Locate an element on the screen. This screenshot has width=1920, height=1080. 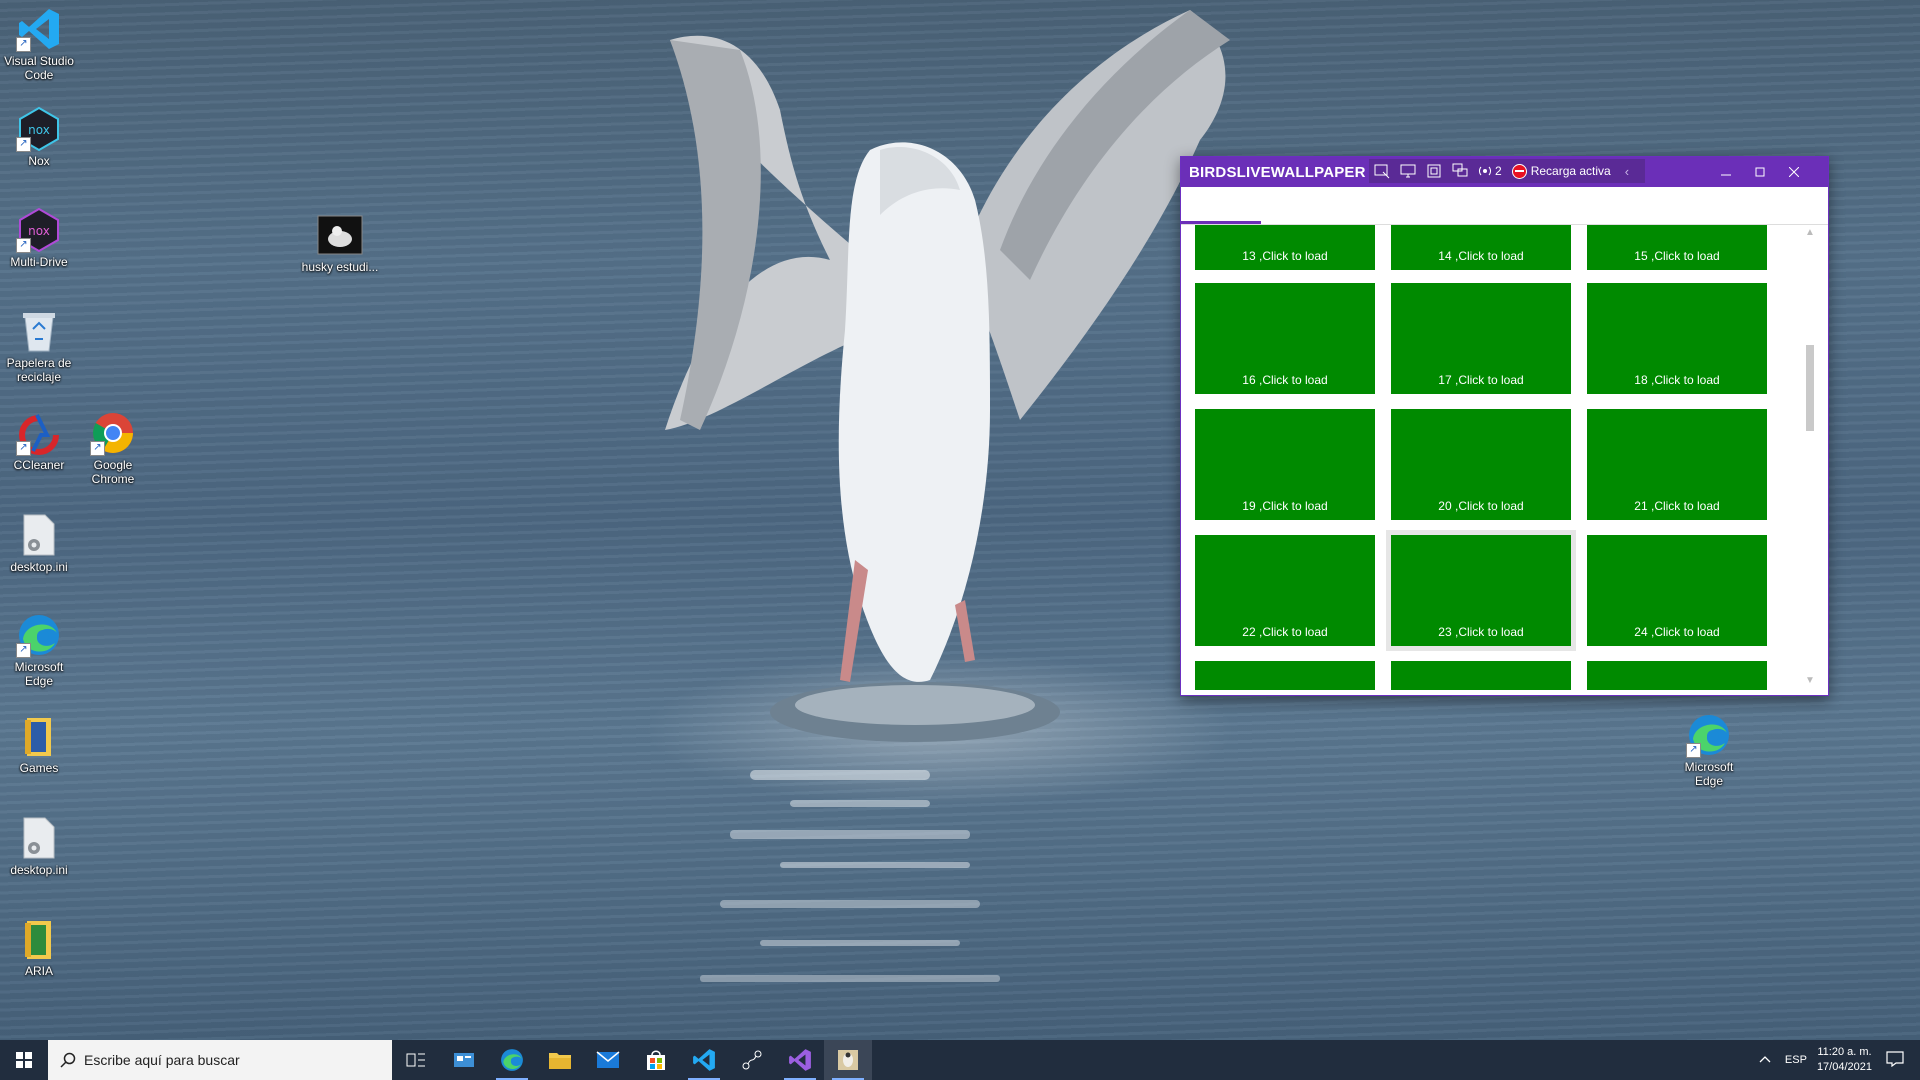
vscode-icon is located at coordinates (704, 1060).